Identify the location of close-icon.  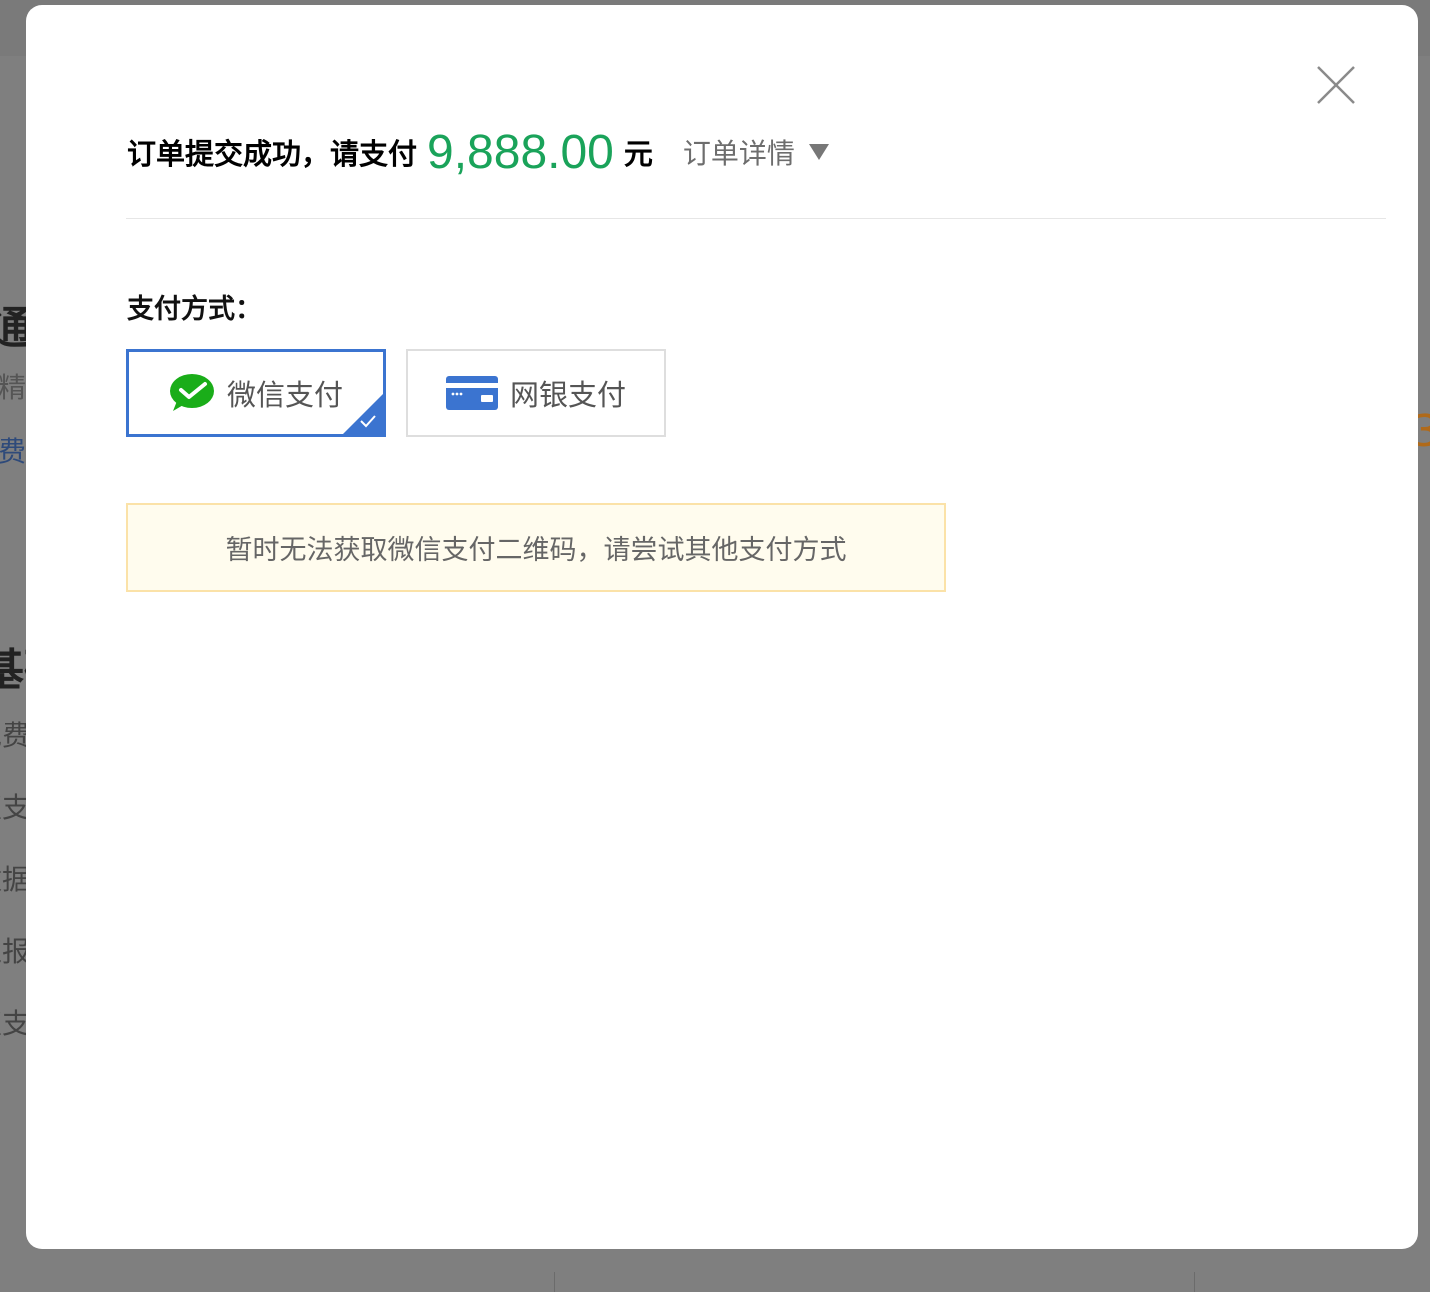
(1336, 85).